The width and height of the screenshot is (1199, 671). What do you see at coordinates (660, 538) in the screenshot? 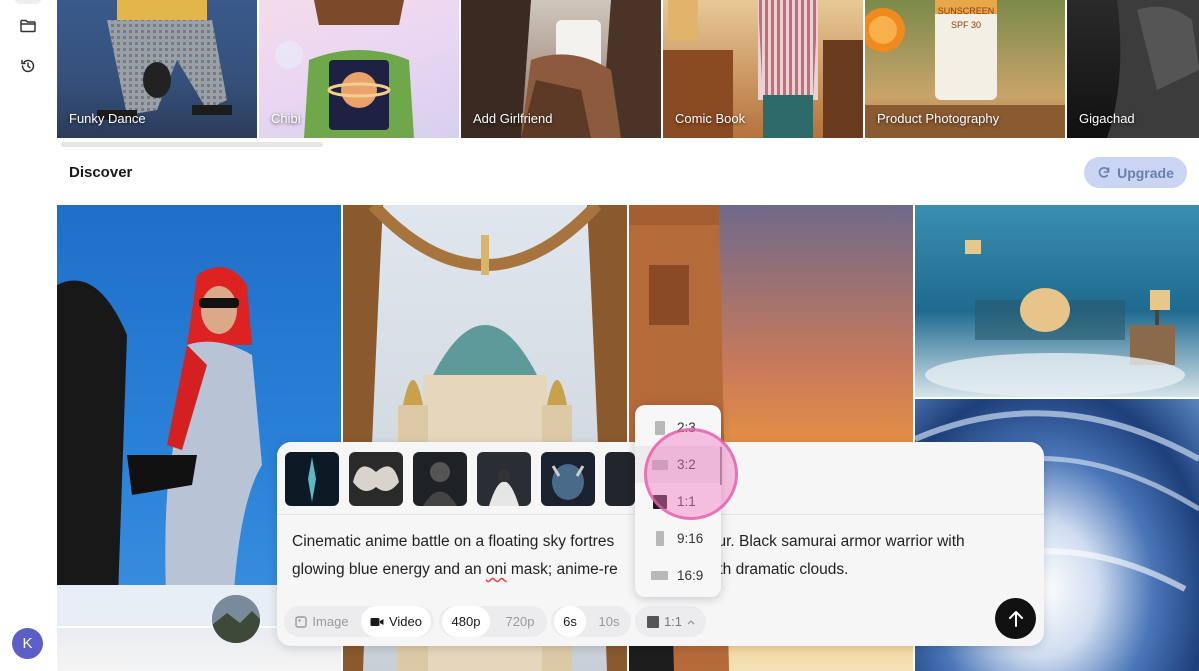
I see `tall-ratio-icon` at bounding box center [660, 538].